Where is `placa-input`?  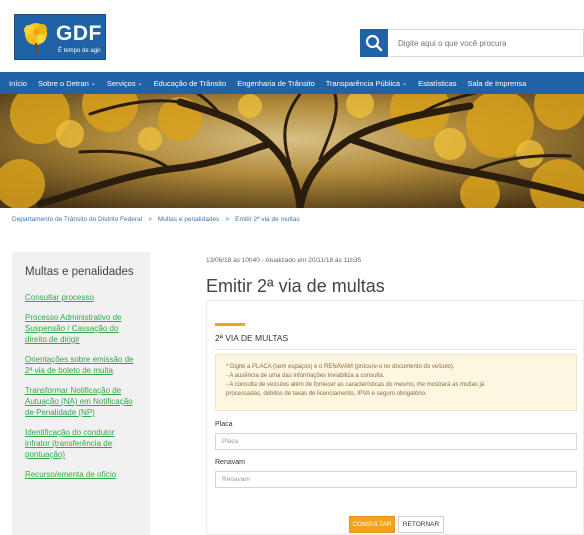
placa-input is located at coordinates (396, 441).